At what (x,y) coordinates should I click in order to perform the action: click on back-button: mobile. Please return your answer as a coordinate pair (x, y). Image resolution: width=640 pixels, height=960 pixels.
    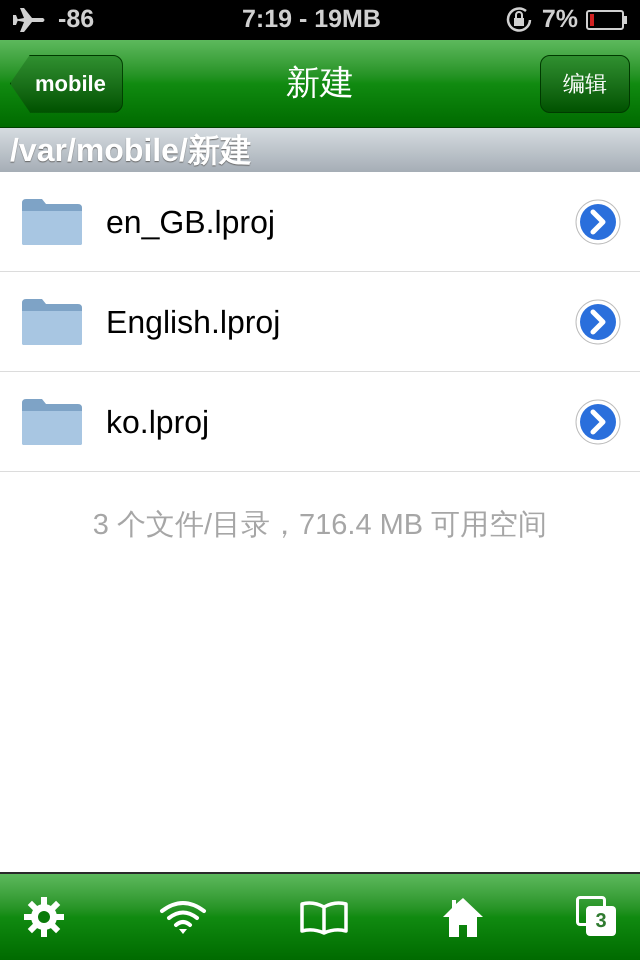
    Looking at the image, I should click on (66, 83).